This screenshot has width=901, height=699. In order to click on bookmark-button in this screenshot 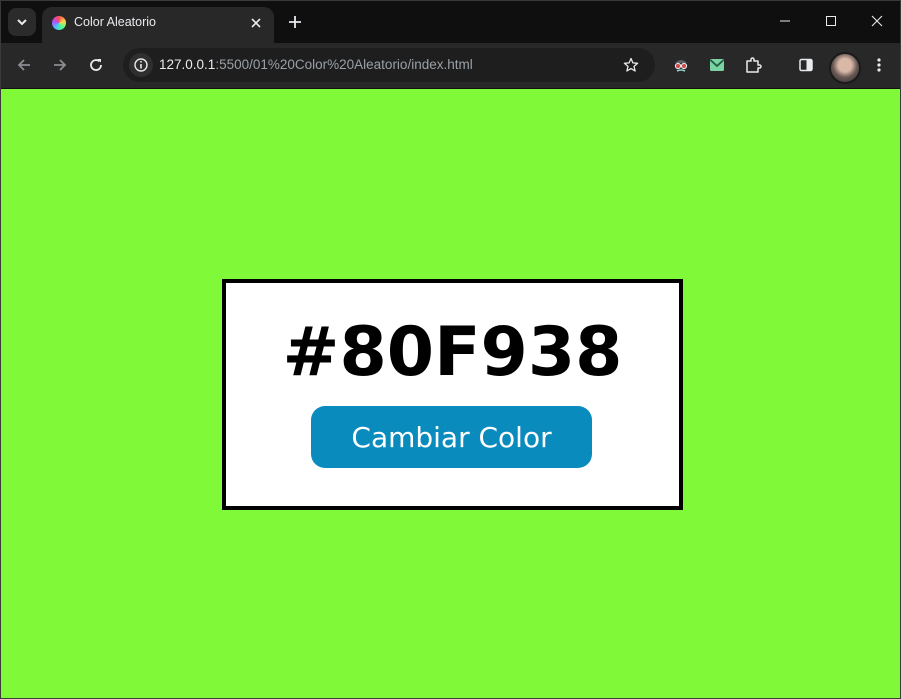, I will do `click(631, 65)`.